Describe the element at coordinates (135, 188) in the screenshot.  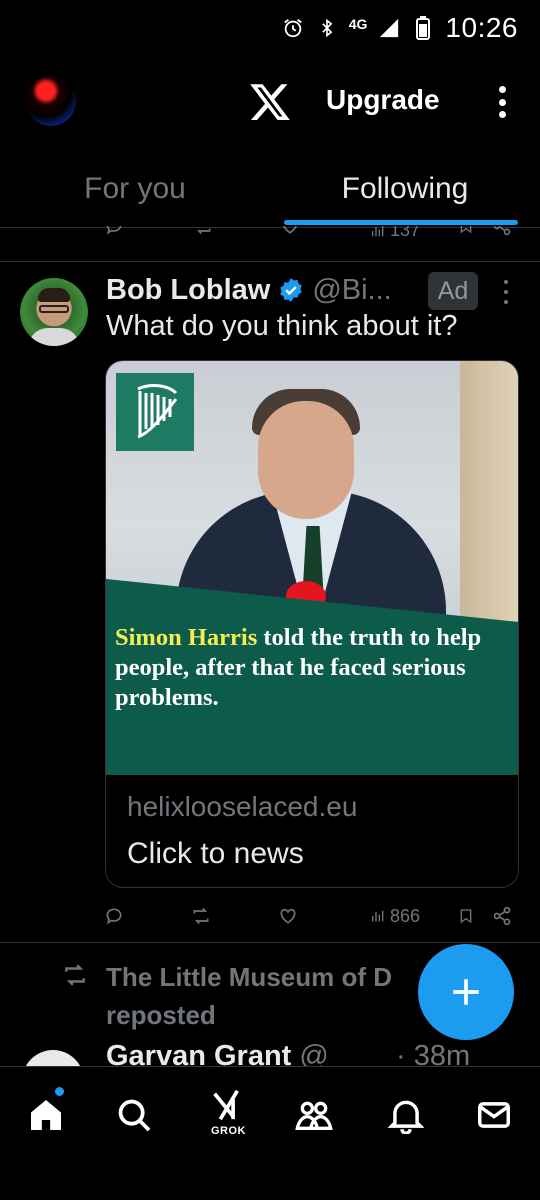
I see `tab-label: For you` at that location.